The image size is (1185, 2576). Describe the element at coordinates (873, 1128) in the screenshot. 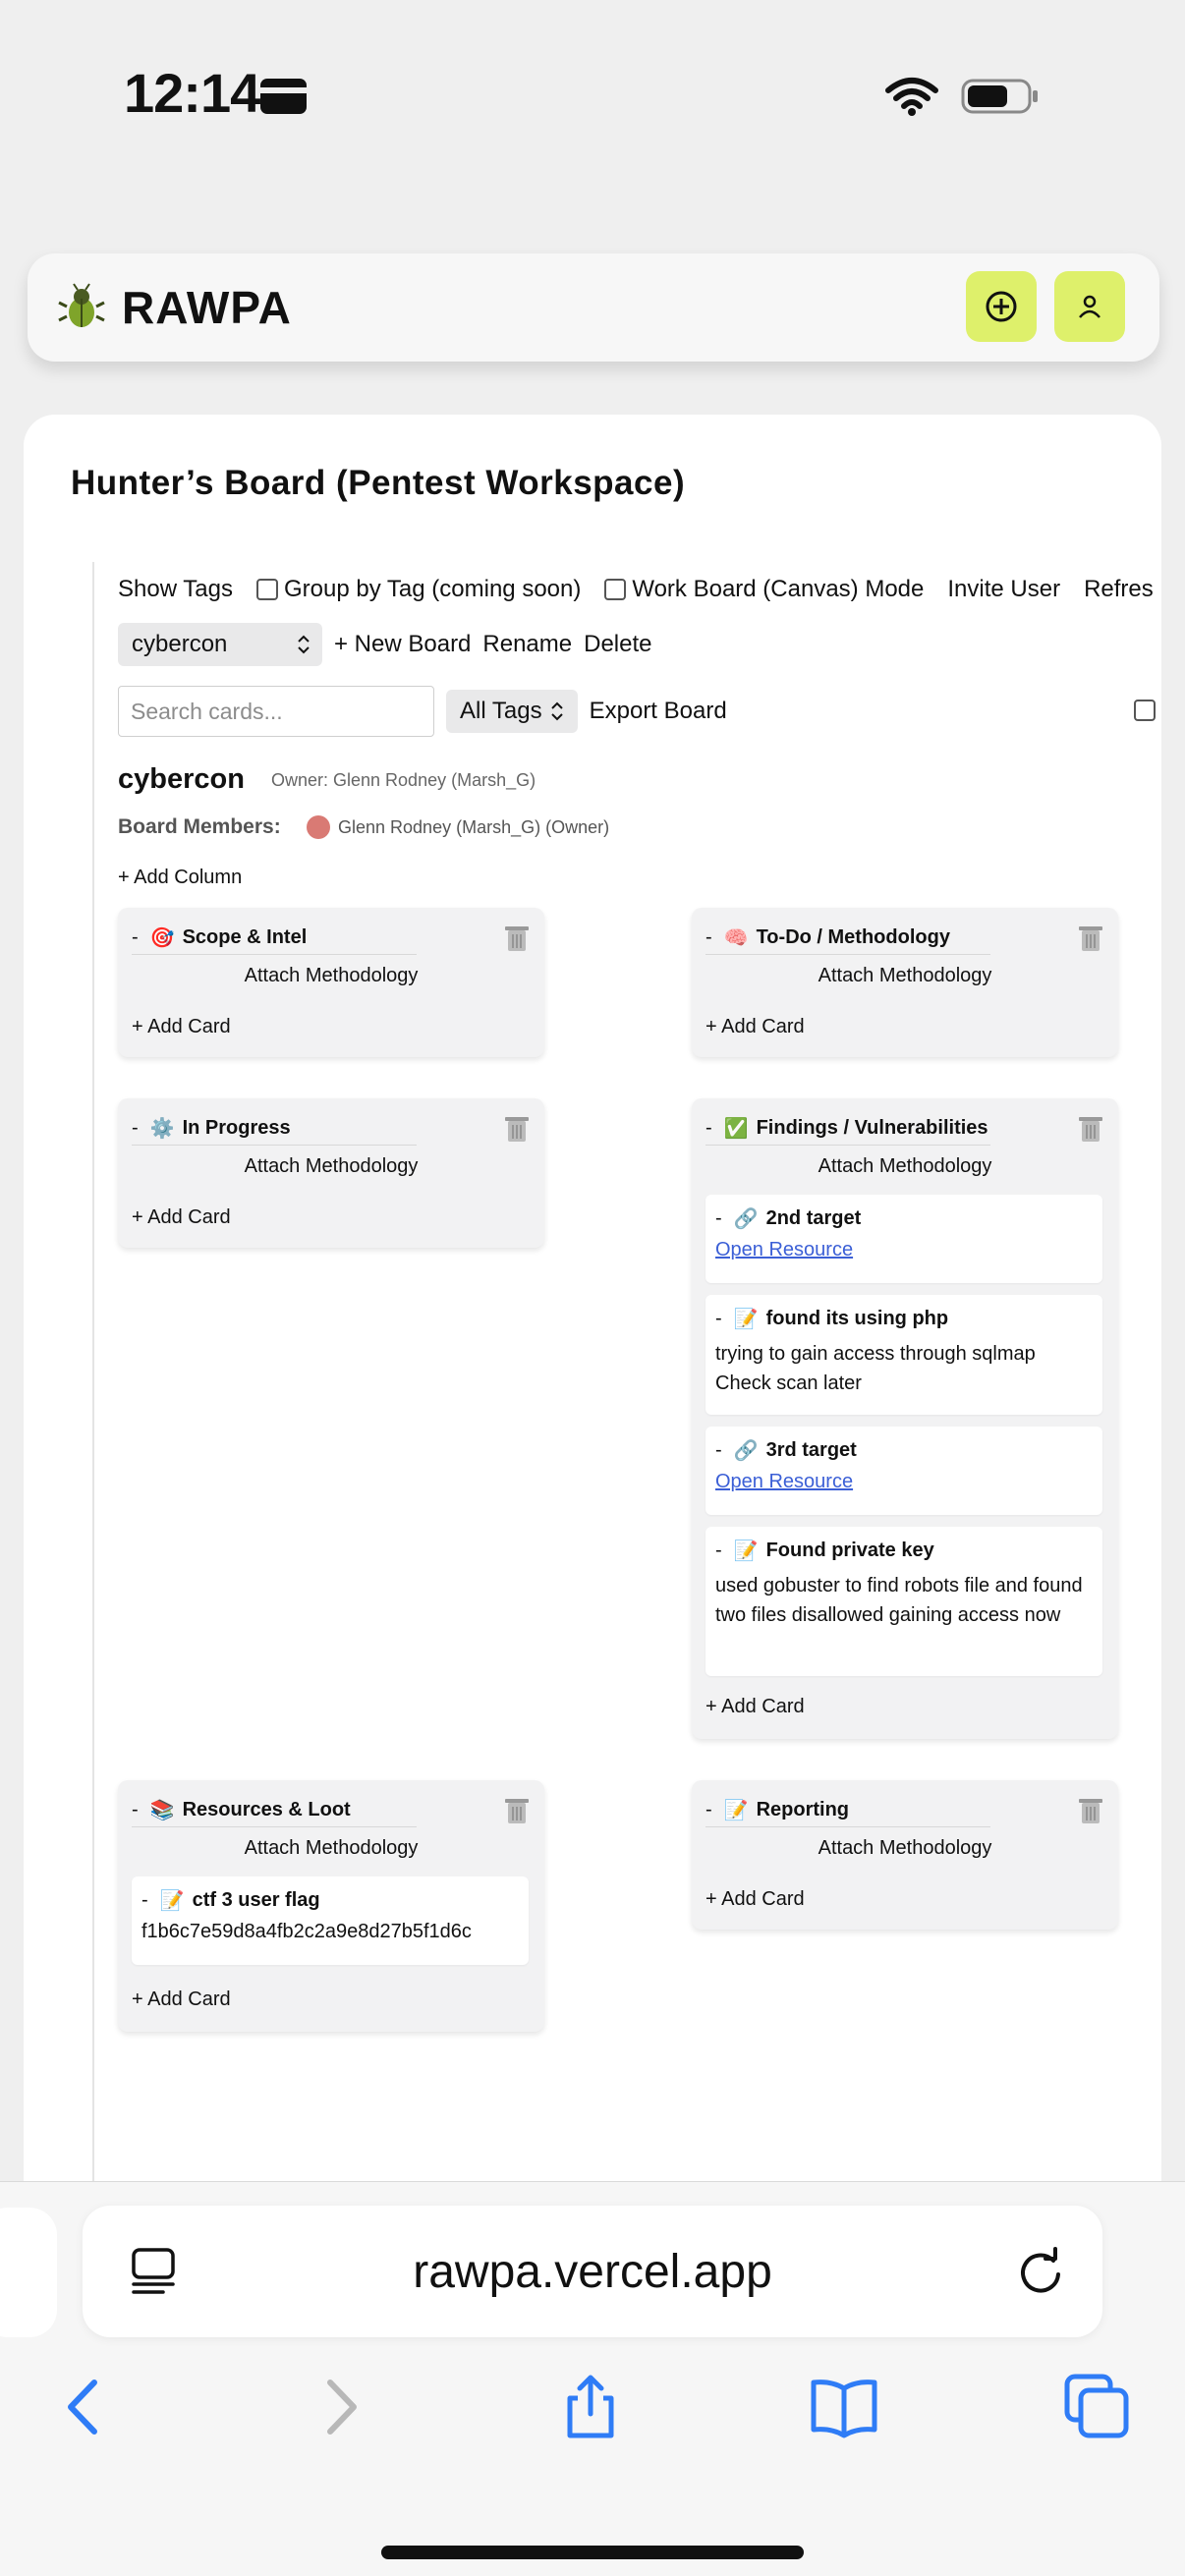

I see `column-title: Findings / Vulnerabilities` at that location.